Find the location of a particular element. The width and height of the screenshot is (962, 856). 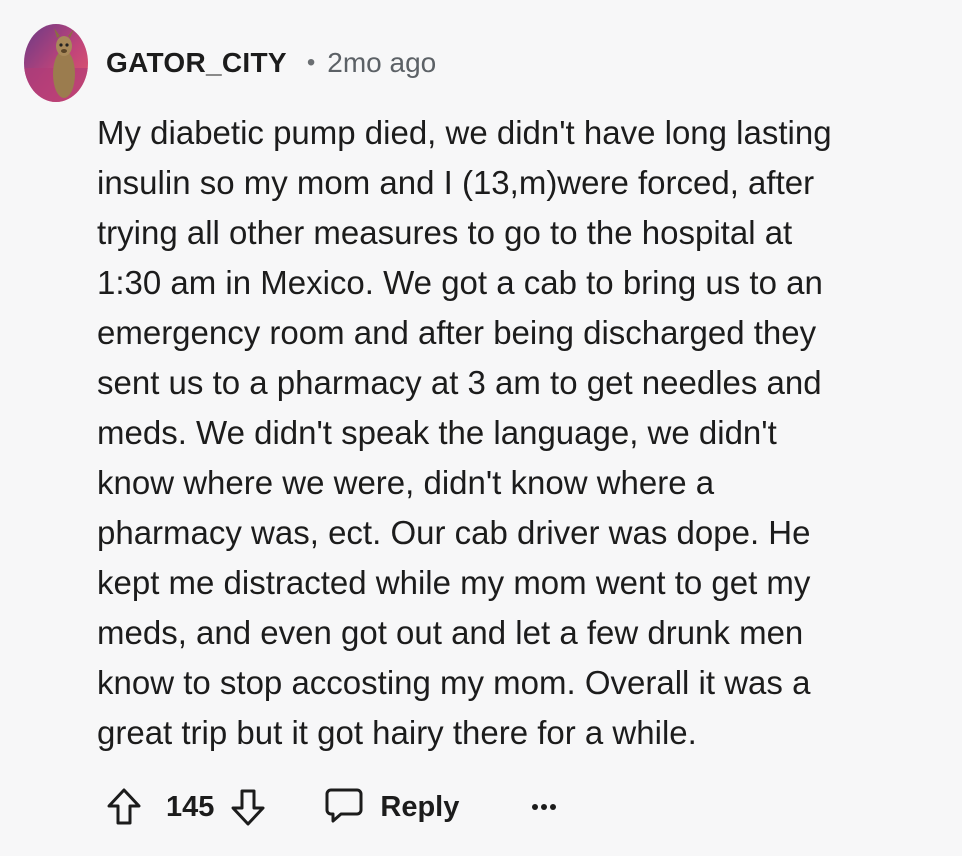

reply-button: Reply is located at coordinates (391, 807).